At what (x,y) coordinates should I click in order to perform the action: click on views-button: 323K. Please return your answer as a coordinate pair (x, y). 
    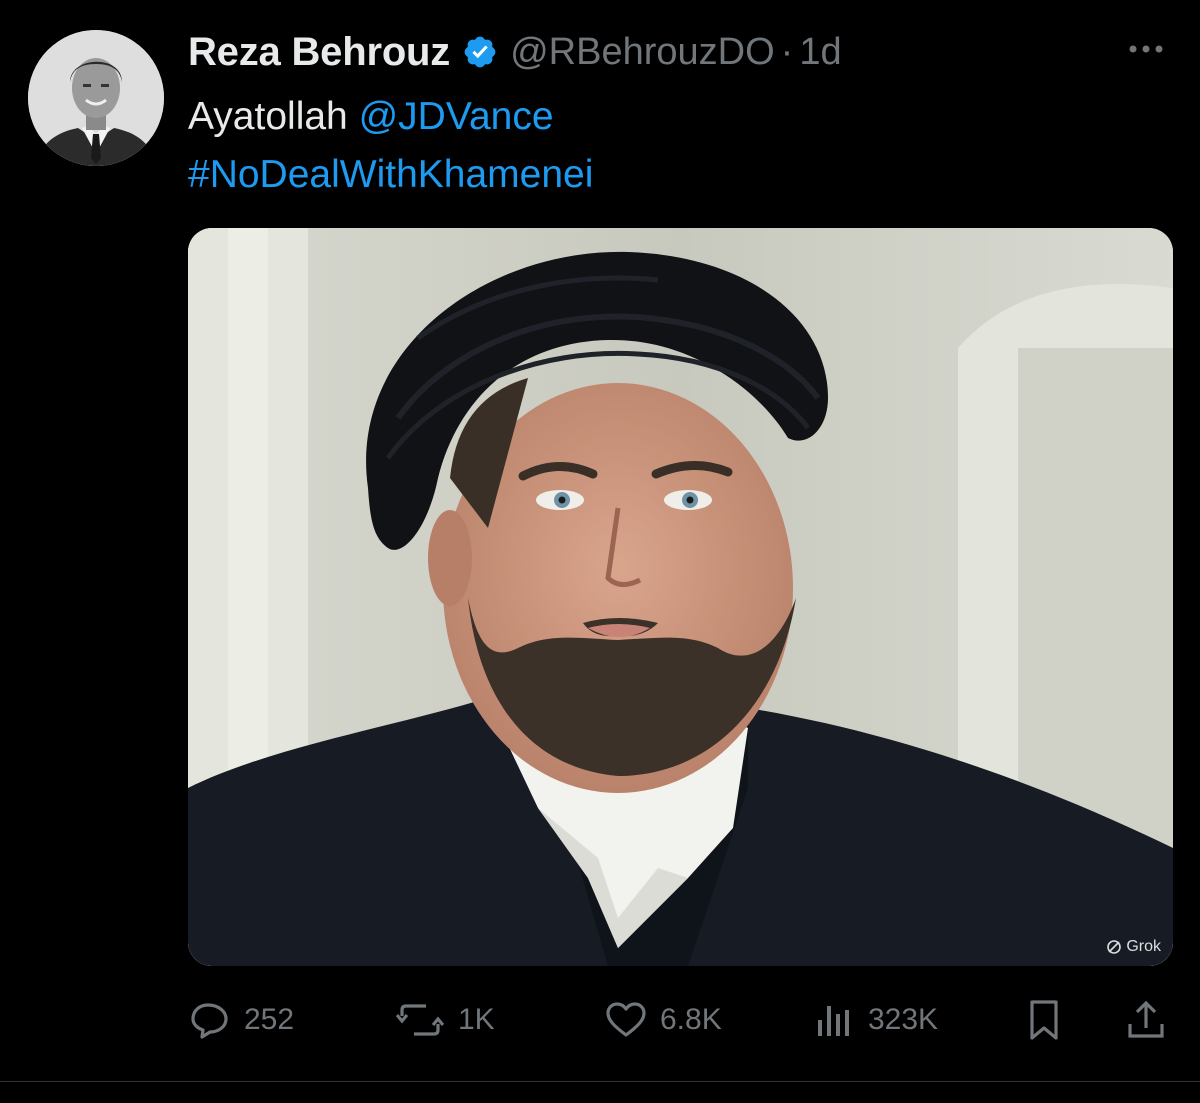
    Looking at the image, I should click on (875, 1020).